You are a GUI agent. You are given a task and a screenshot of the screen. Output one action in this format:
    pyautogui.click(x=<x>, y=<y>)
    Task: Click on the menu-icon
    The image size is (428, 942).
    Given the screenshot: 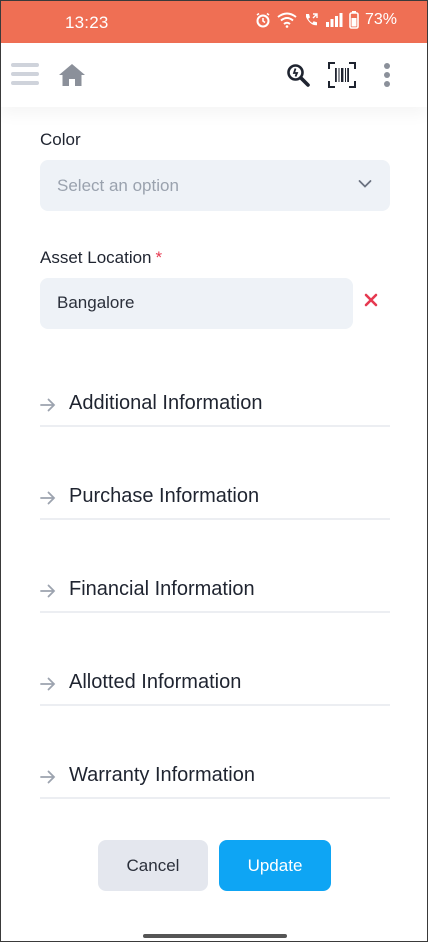 What is the action you would take?
    pyautogui.click(x=25, y=76)
    